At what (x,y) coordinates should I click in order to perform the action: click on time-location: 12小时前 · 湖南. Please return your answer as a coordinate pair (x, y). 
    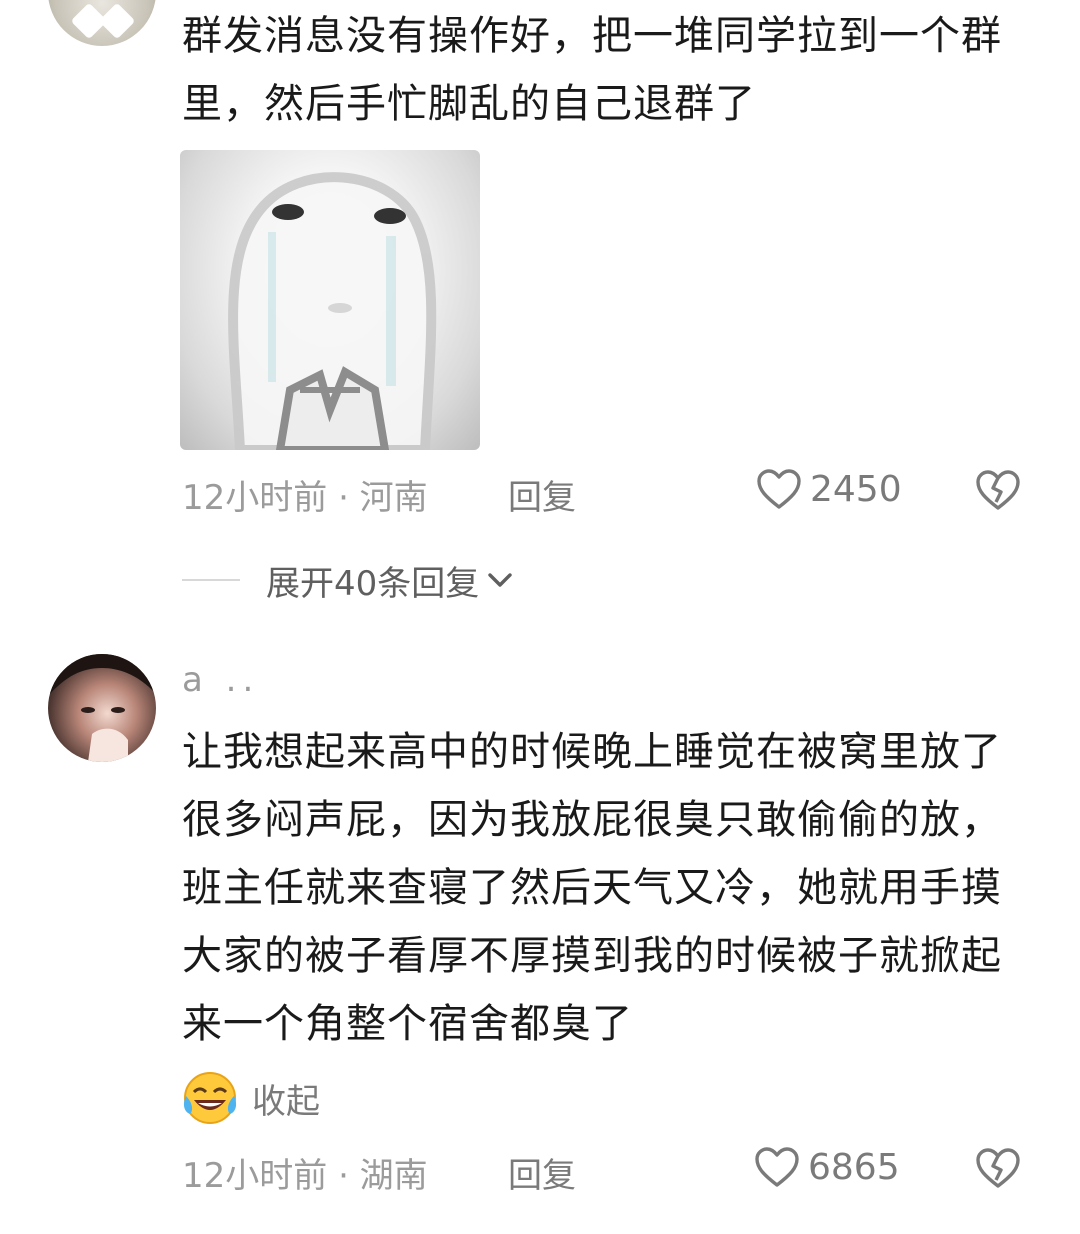
    Looking at the image, I should click on (305, 1176).